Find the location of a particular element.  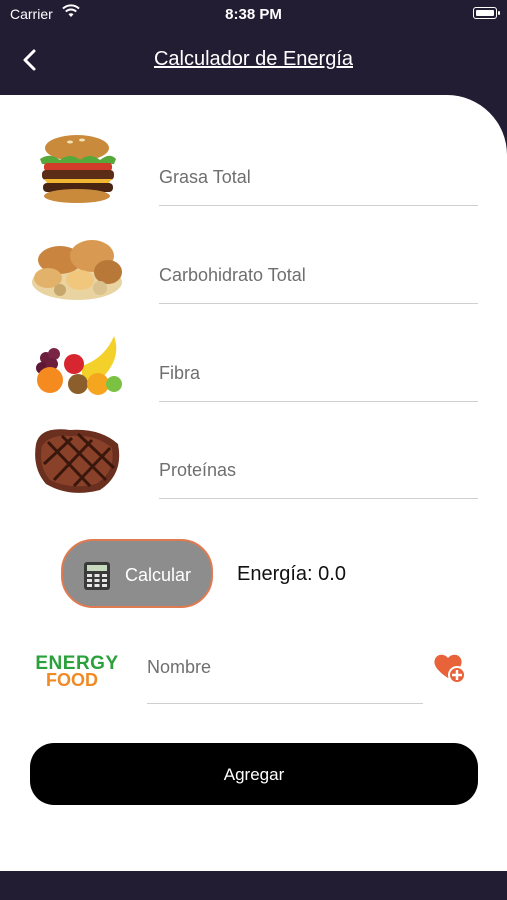

heart-plus-icon is located at coordinates (450, 668).